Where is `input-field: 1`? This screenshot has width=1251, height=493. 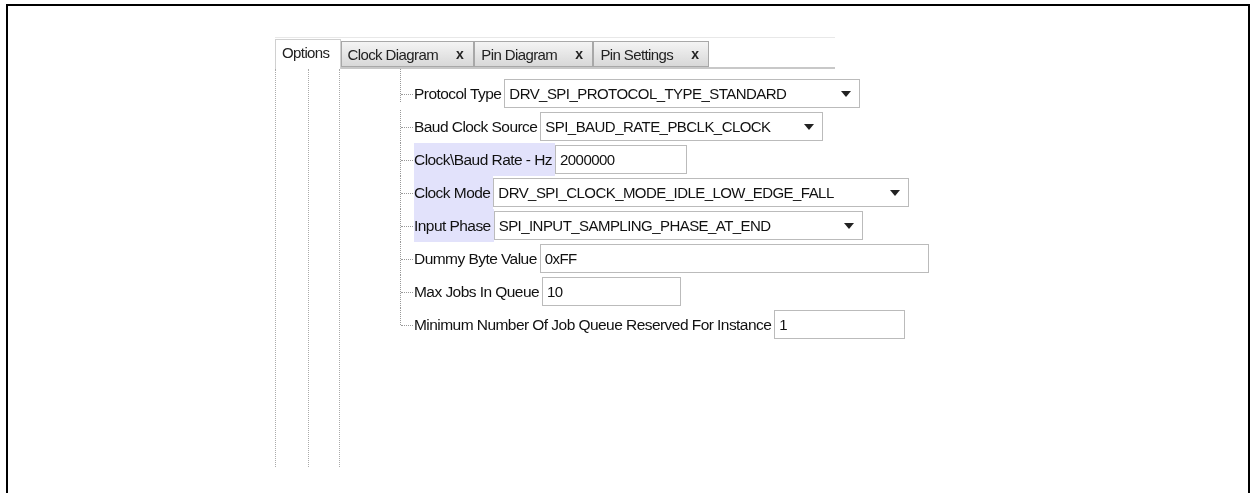
input-field: 1 is located at coordinates (840, 324).